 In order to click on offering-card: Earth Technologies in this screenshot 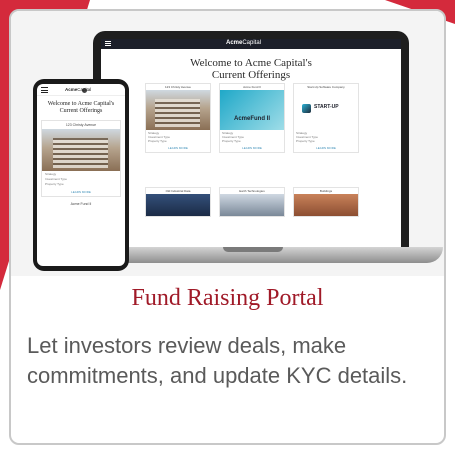, I will do `click(252, 202)`.